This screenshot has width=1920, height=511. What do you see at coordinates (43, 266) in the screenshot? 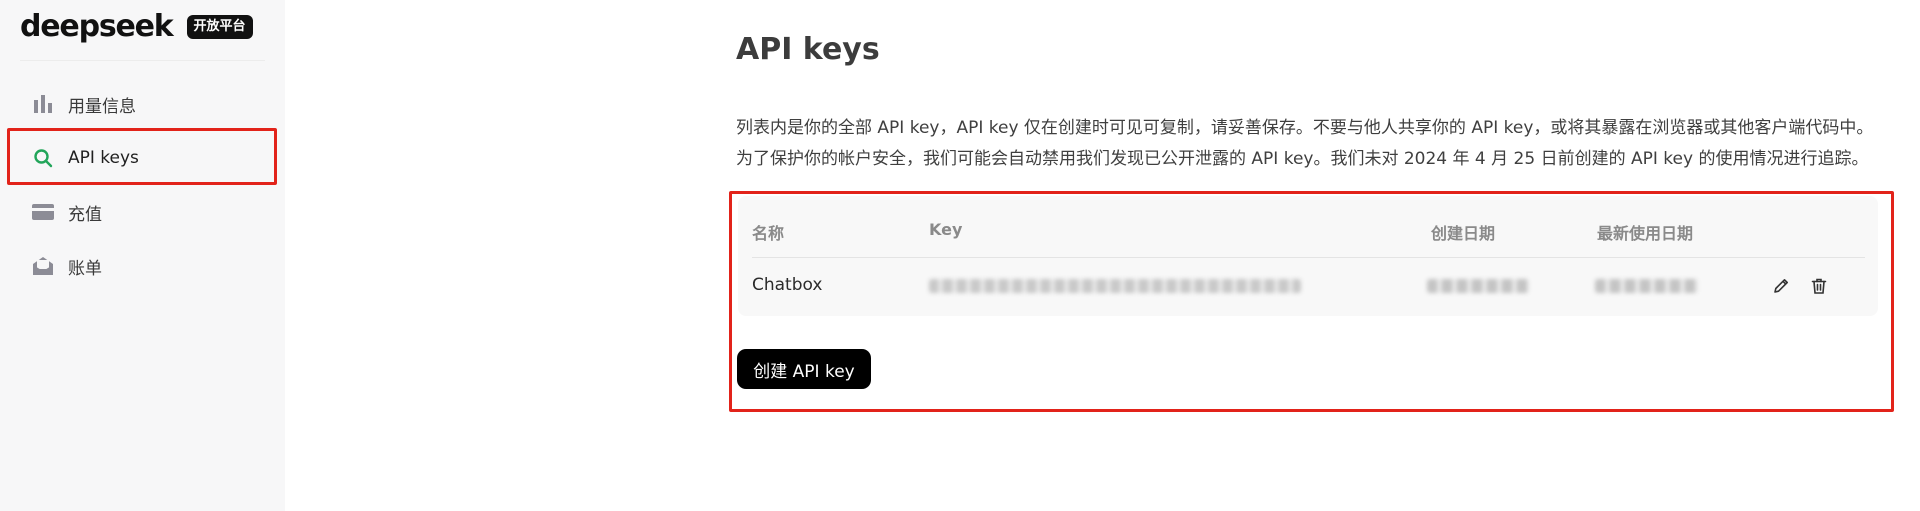
I see `bill-icon` at bounding box center [43, 266].